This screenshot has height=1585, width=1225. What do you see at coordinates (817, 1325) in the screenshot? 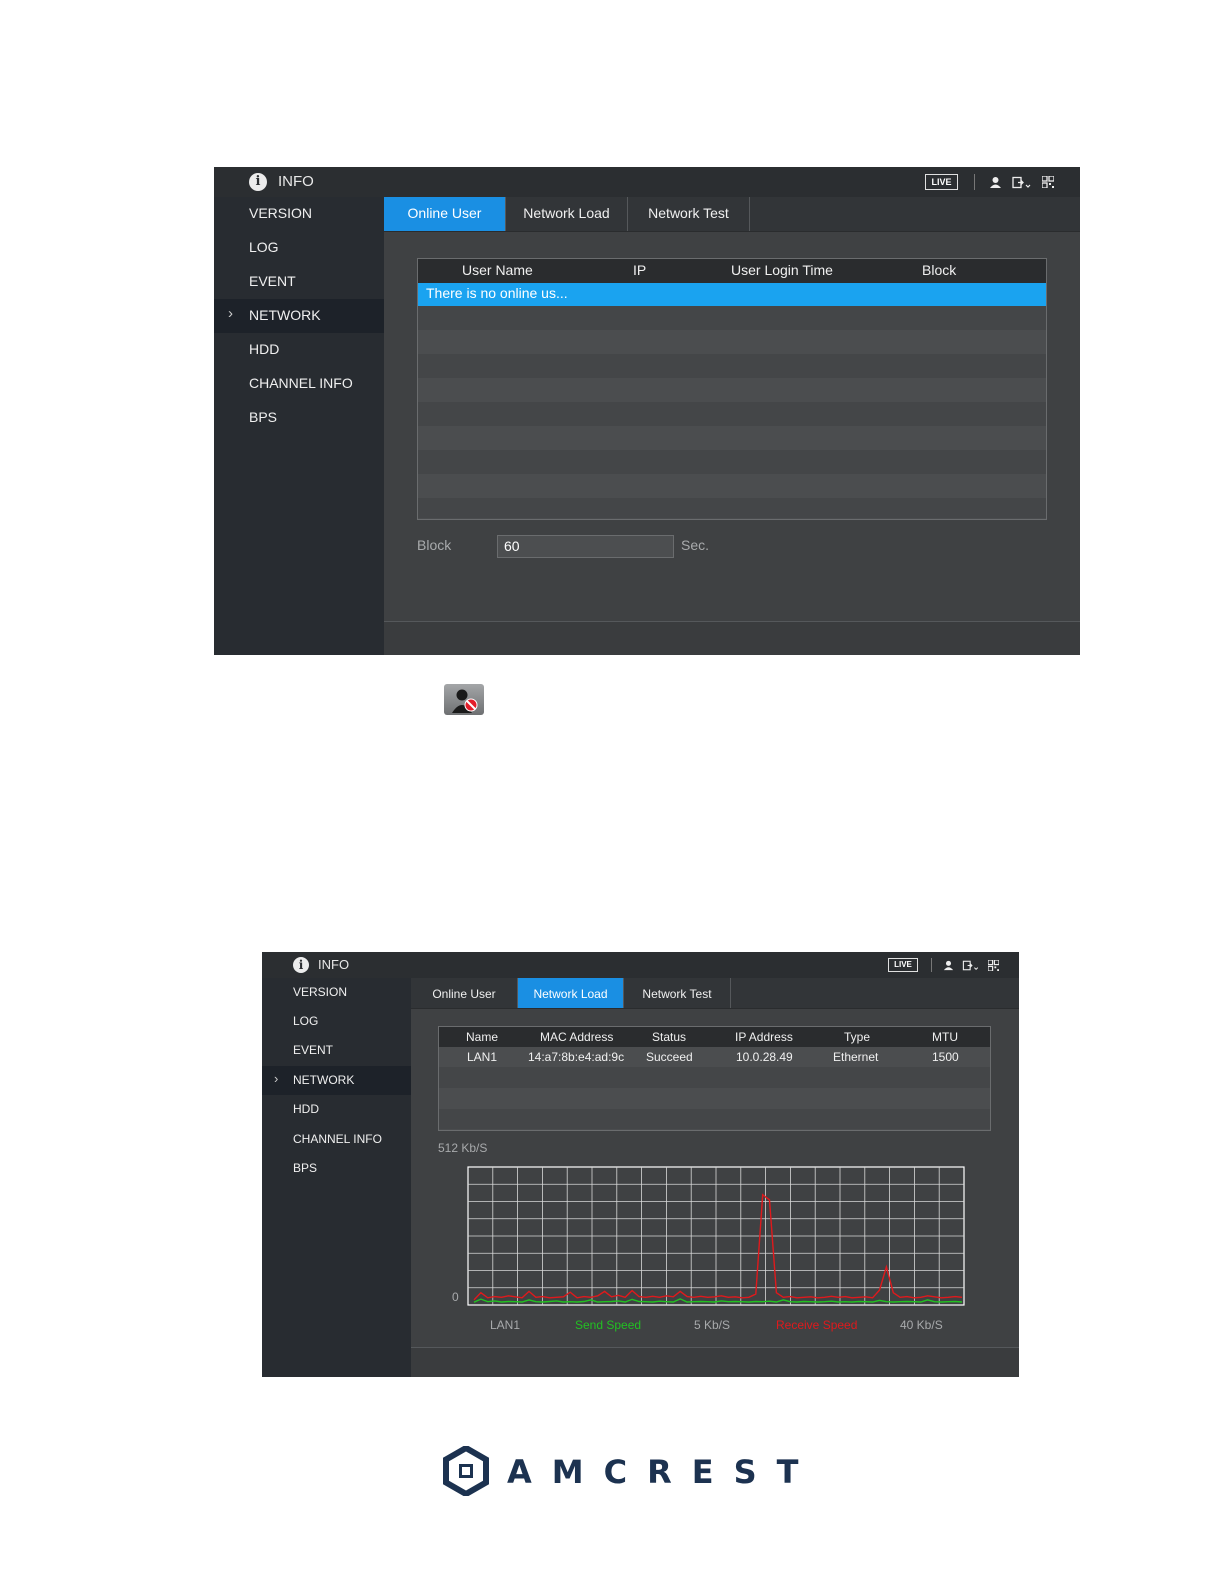
I see `legend-receive-speed: Receive Speed` at bounding box center [817, 1325].